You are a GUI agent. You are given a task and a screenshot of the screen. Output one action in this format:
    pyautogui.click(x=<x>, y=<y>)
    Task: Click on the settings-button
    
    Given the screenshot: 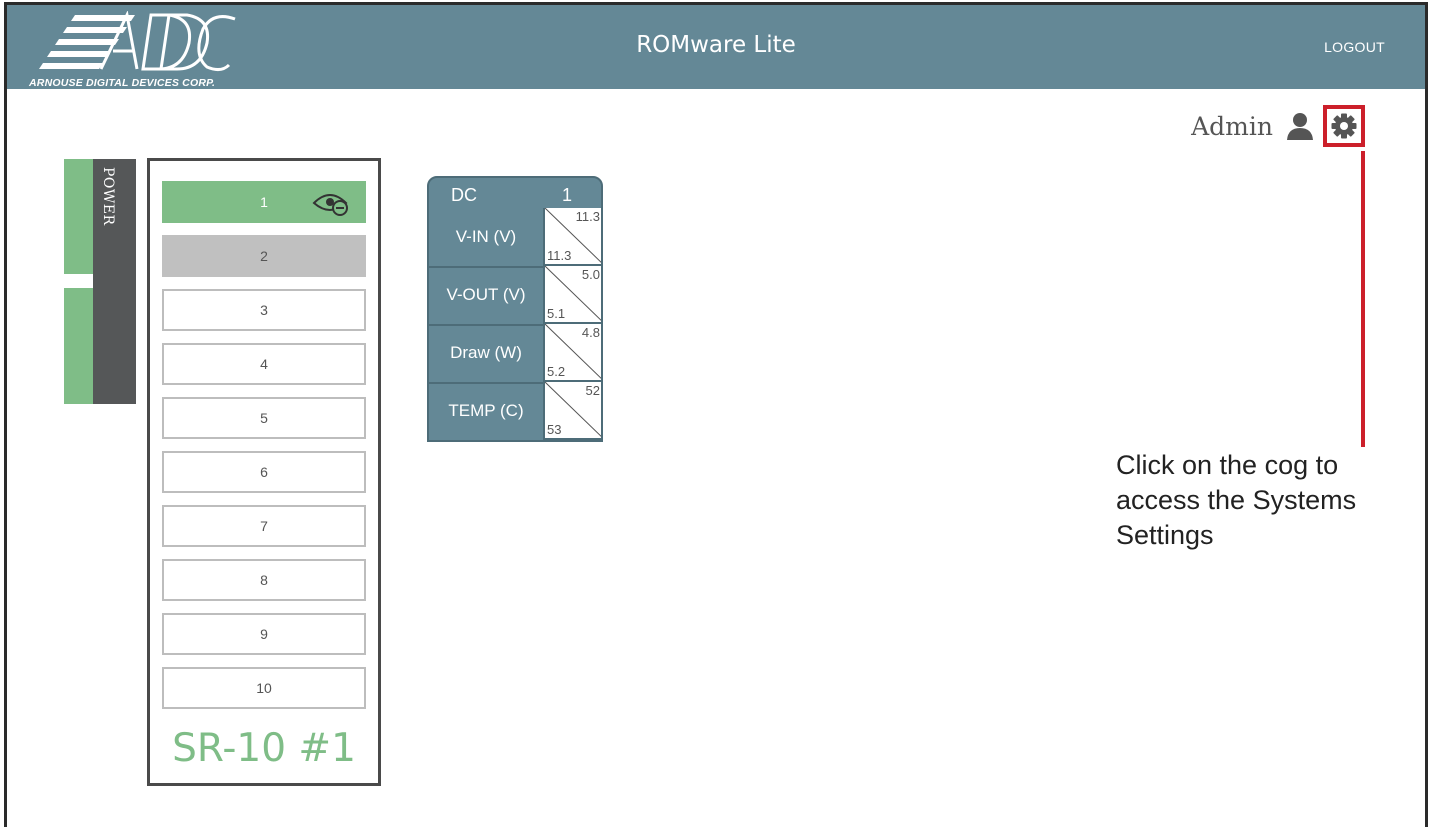 What is the action you would take?
    pyautogui.click(x=1344, y=126)
    